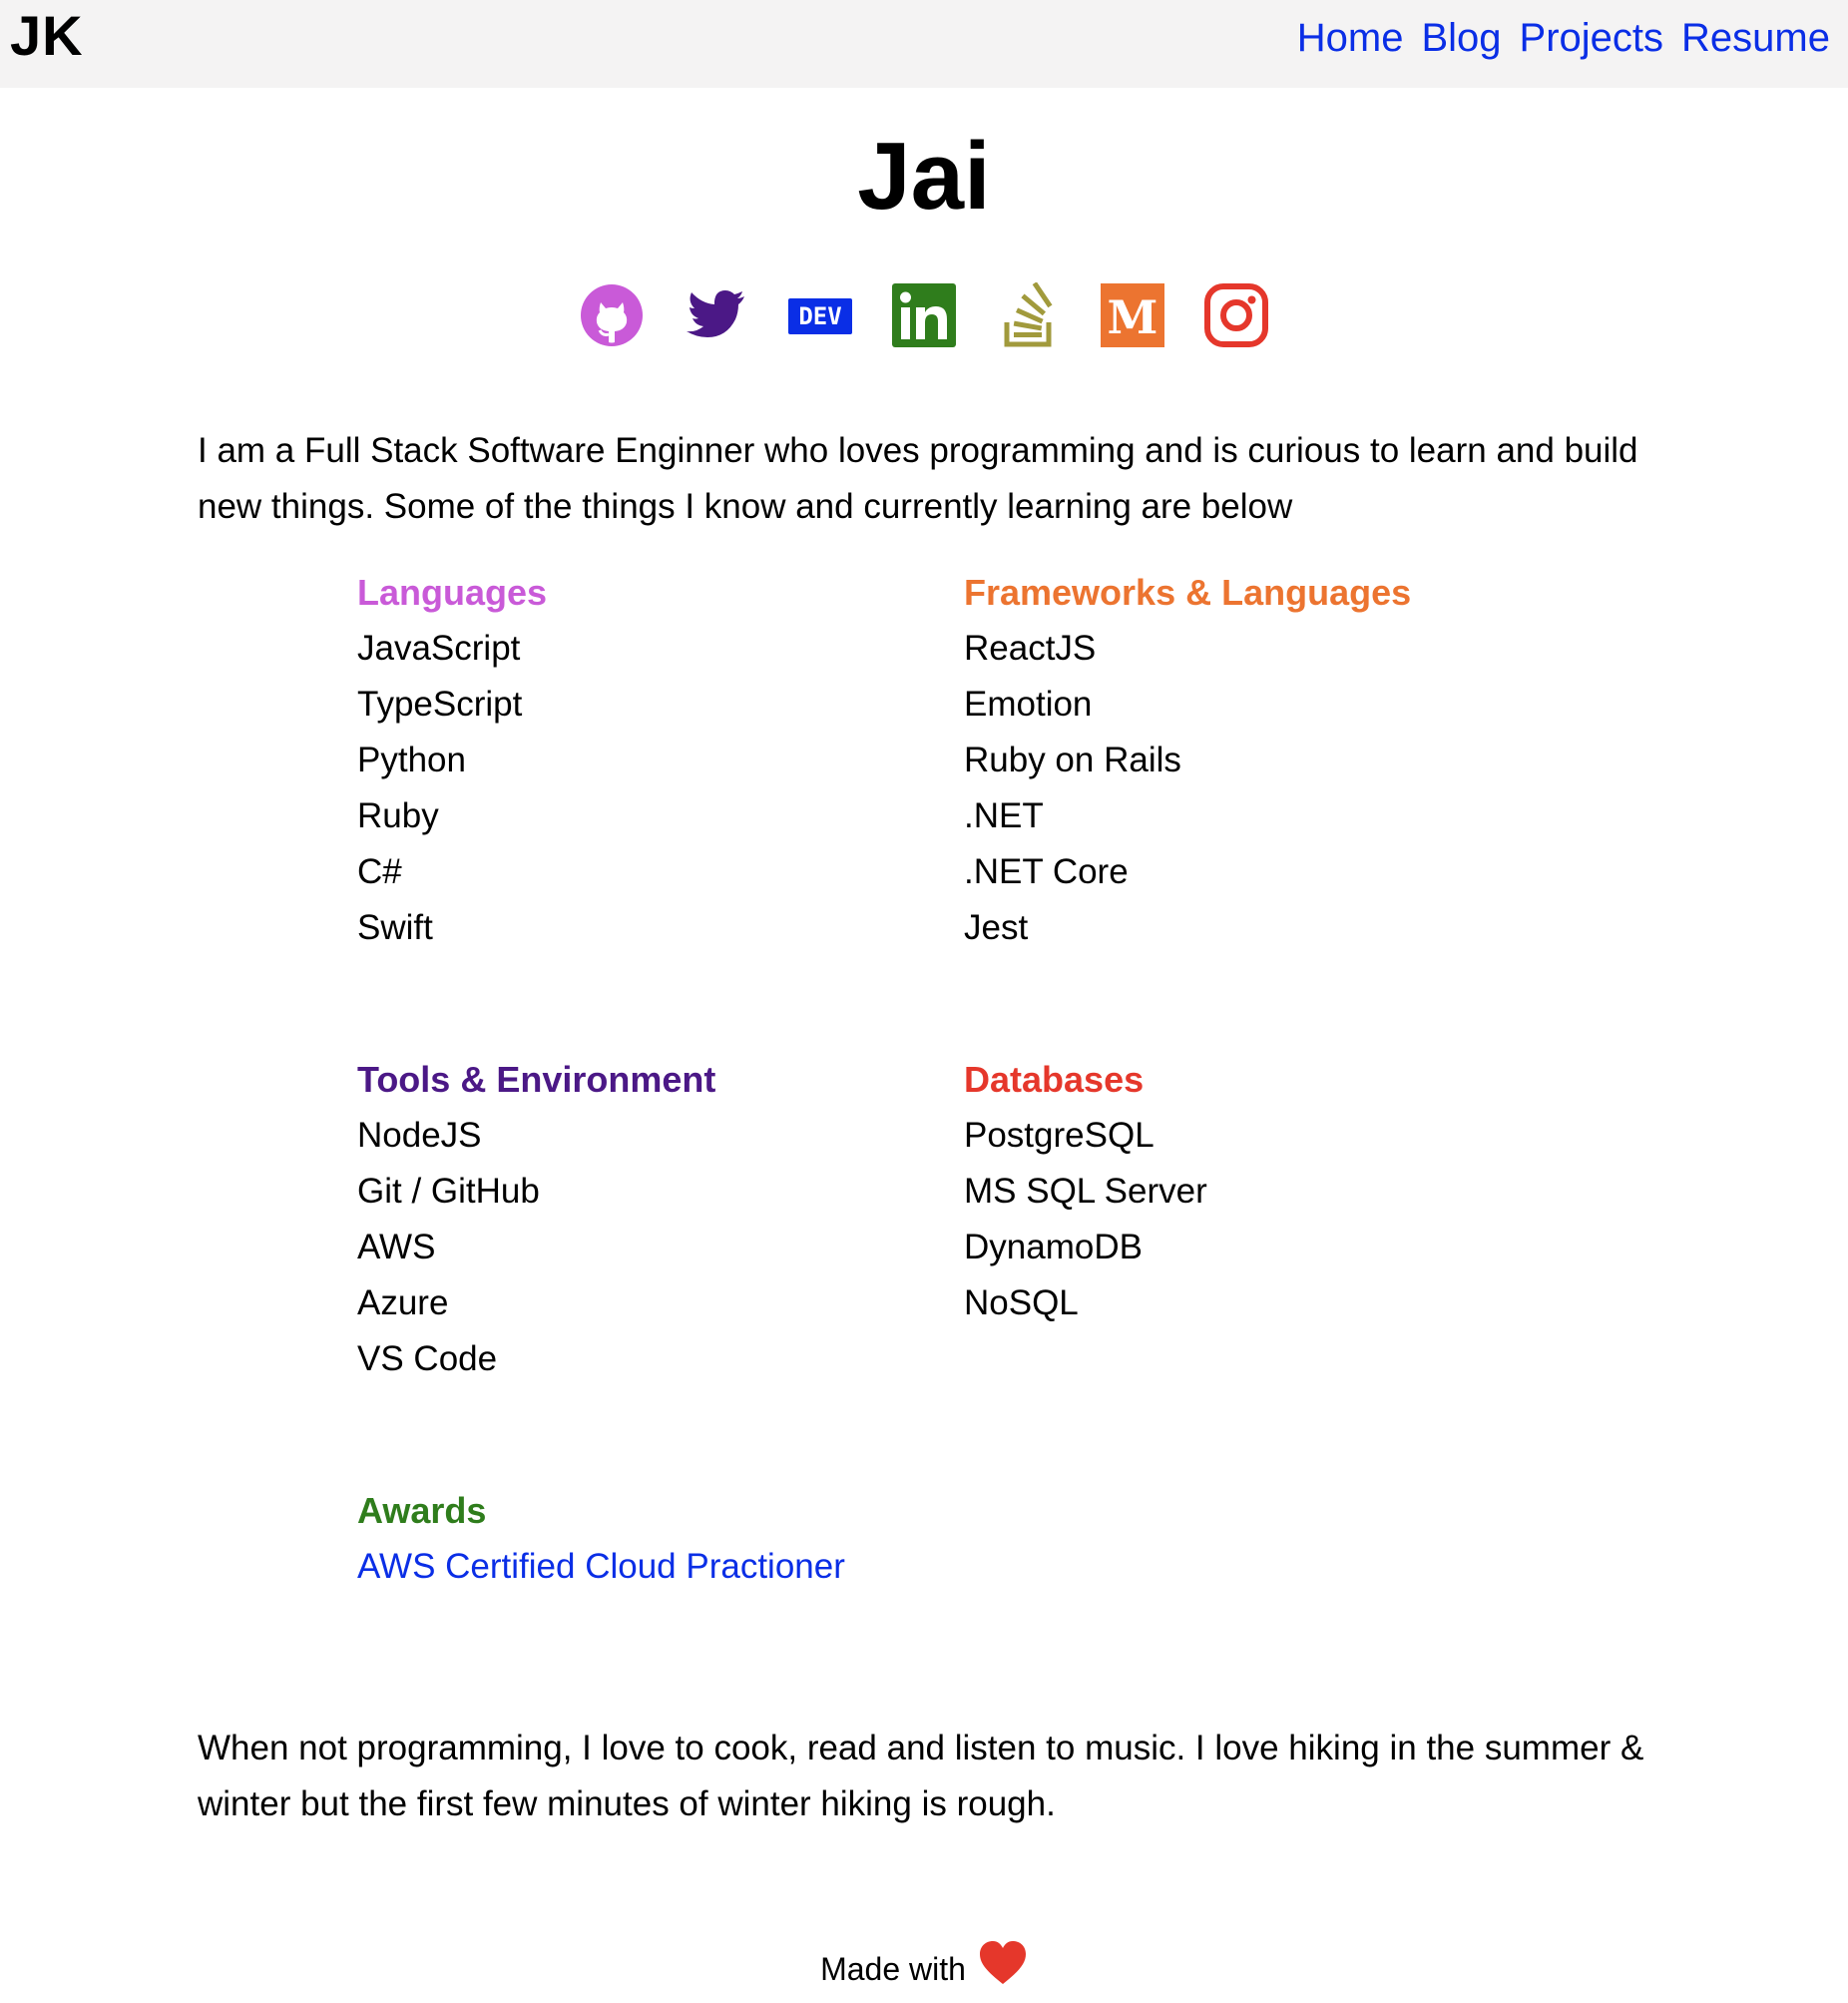 This screenshot has width=1848, height=2003. Describe the element at coordinates (412, 760) in the screenshot. I see `list-item: Python` at that location.